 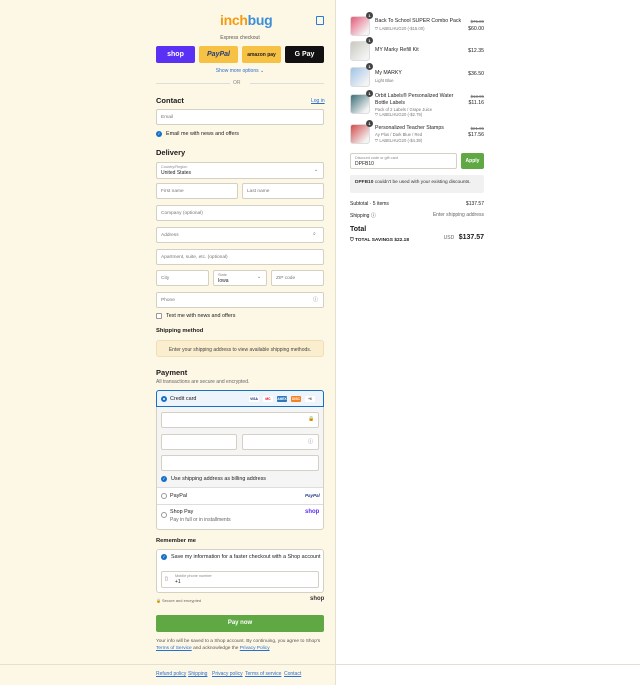 What do you see at coordinates (199, 442) in the screenshot?
I see `expiration-field` at bounding box center [199, 442].